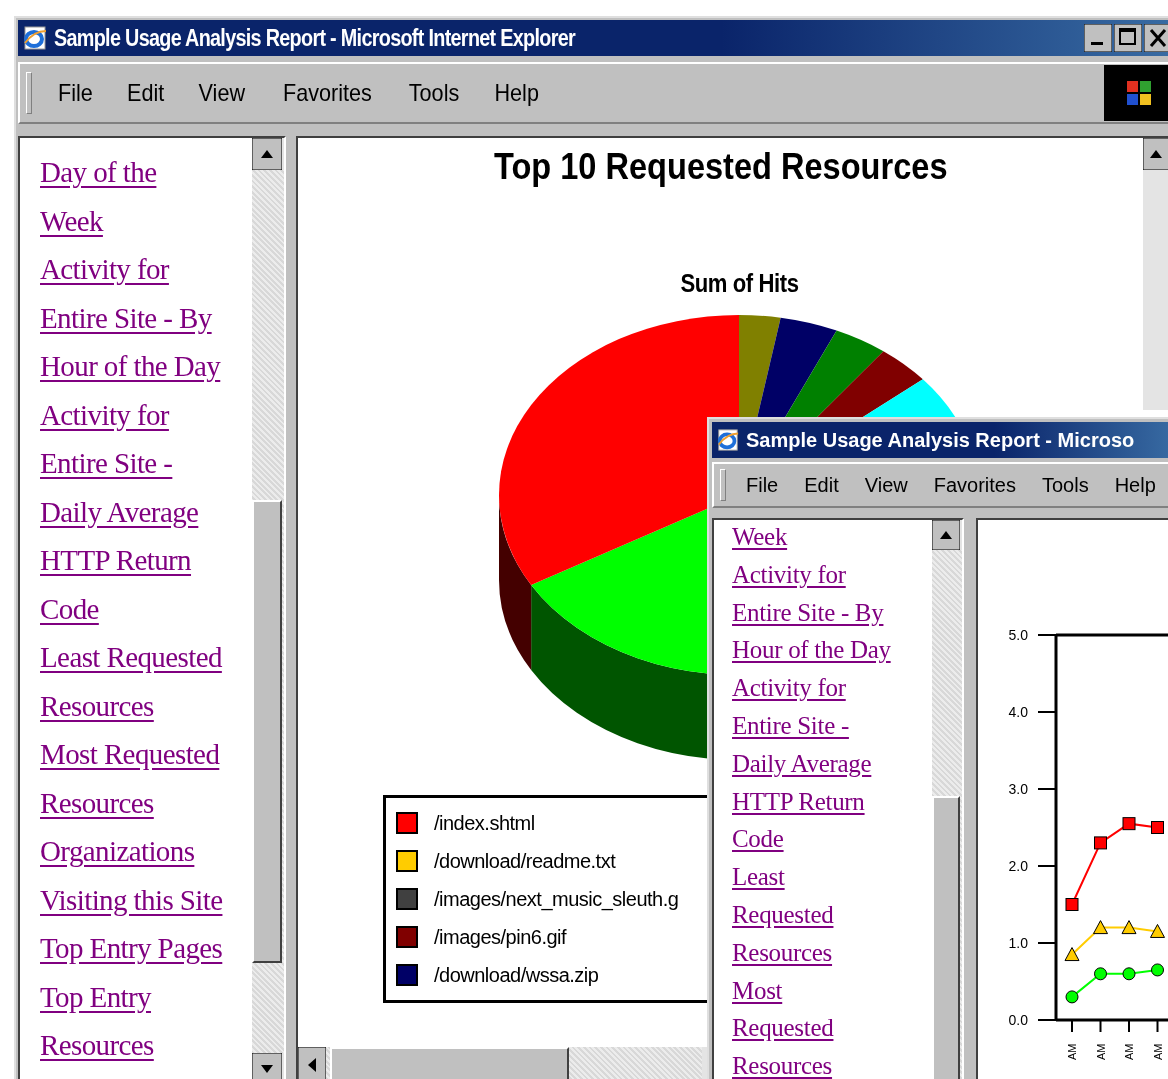 The width and height of the screenshot is (1168, 1079). I want to click on tick-label: 4.0, so click(1018, 712).